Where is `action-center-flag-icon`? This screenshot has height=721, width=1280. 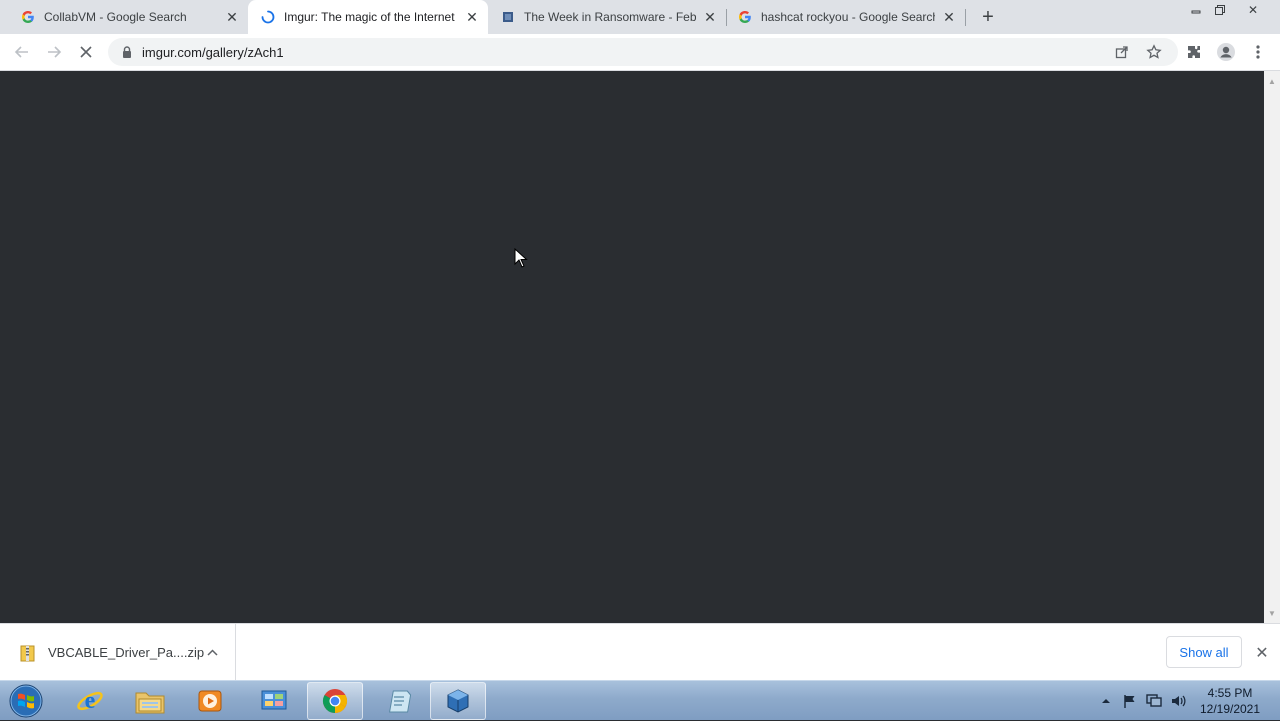 action-center-flag-icon is located at coordinates (1130, 701).